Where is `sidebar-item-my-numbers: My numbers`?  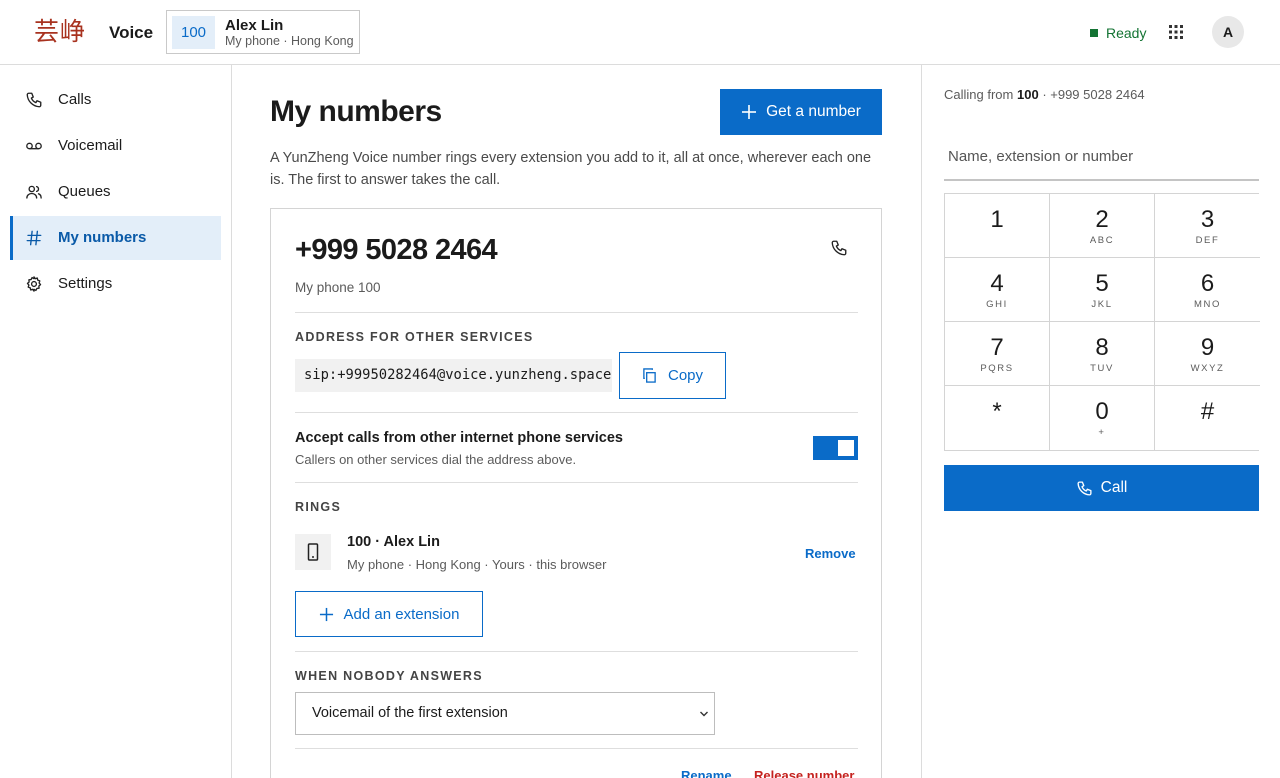
sidebar-item-my-numbers: My numbers is located at coordinates (115, 238).